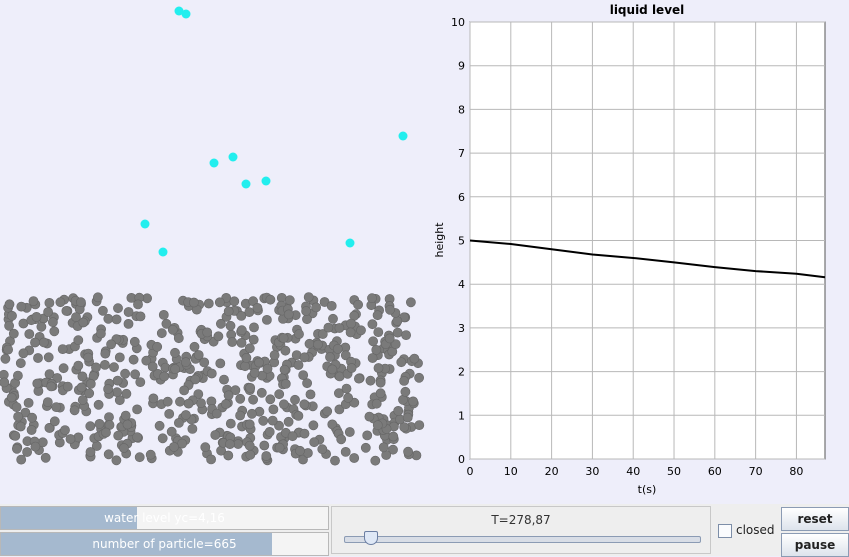 This screenshot has width=849, height=557. Describe the element at coordinates (633, 471) in the screenshot. I see `x-tick-label: 40` at that location.